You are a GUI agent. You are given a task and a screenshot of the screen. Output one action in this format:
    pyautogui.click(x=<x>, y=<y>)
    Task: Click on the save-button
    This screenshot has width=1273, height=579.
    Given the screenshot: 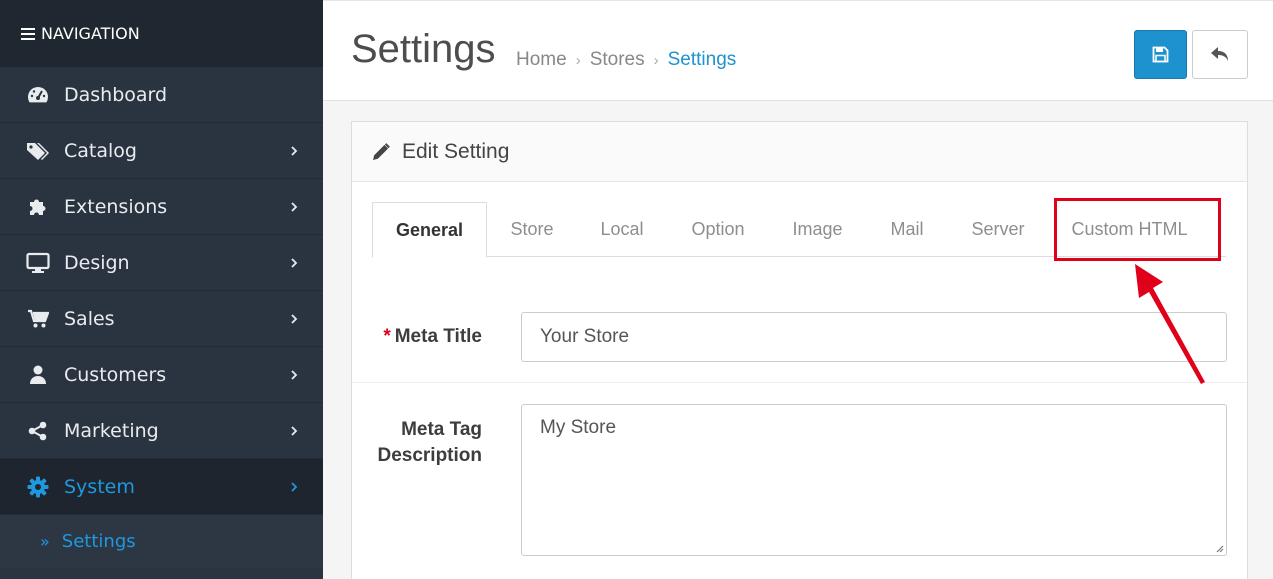 What is the action you would take?
    pyautogui.click(x=1160, y=54)
    